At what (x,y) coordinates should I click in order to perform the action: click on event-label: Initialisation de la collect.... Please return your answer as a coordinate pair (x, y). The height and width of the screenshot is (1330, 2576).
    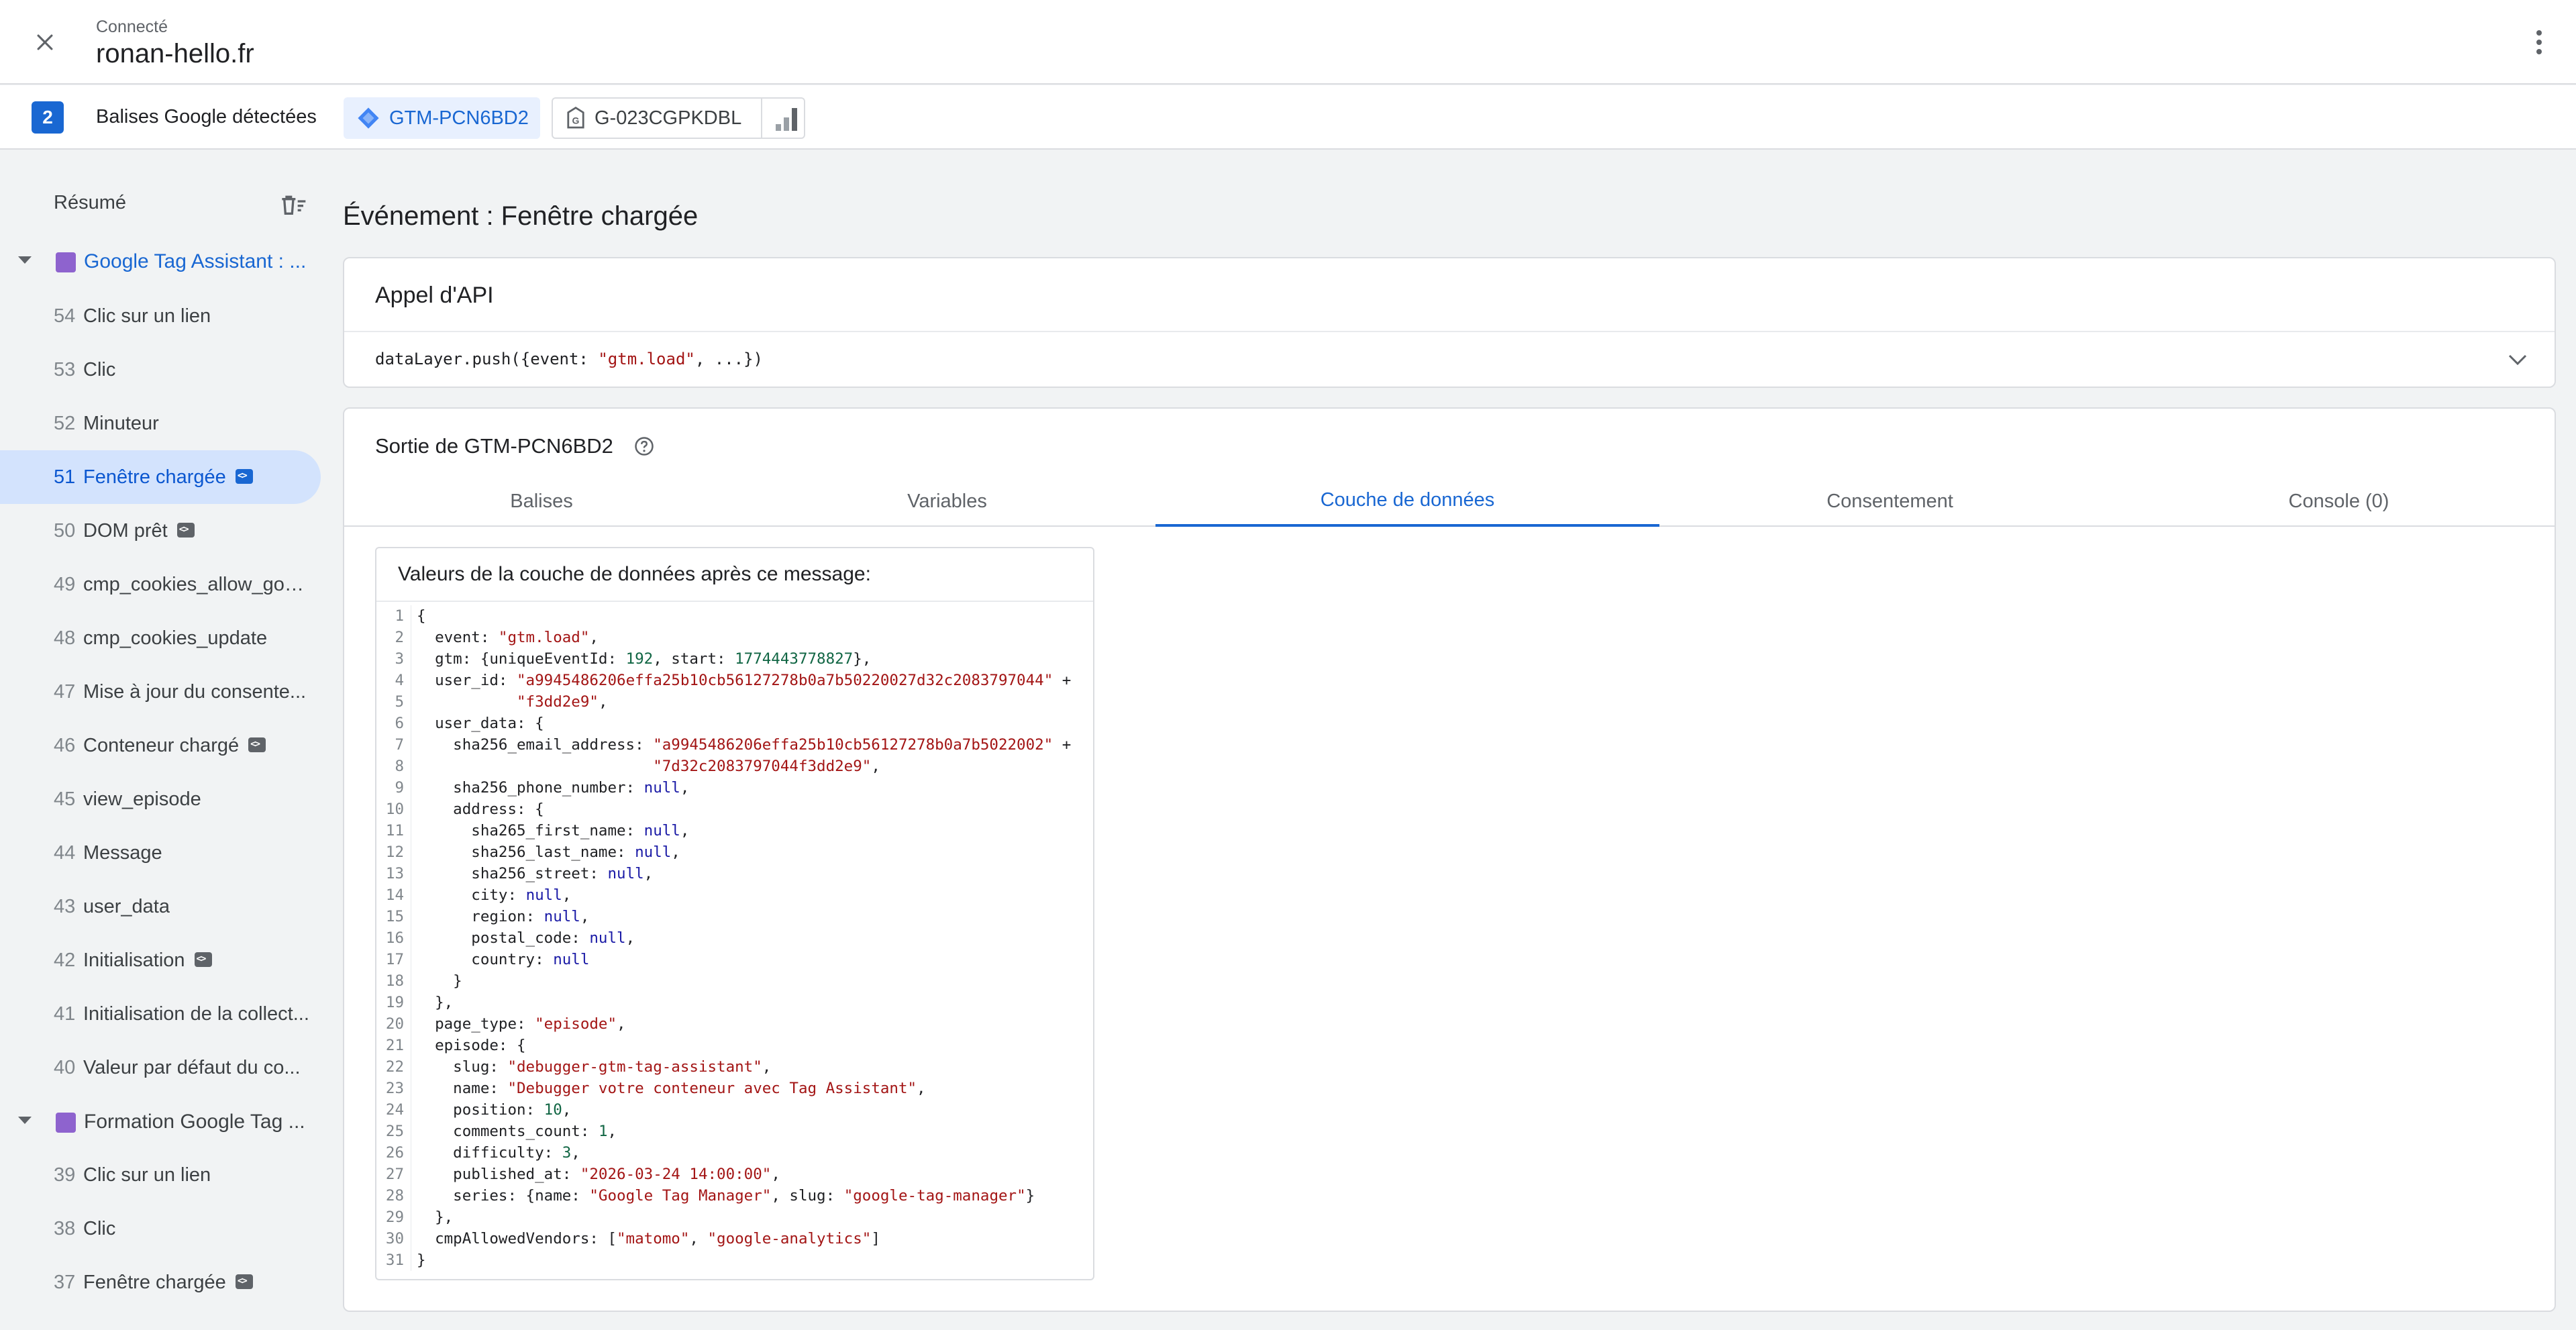
    Looking at the image, I should click on (196, 1014).